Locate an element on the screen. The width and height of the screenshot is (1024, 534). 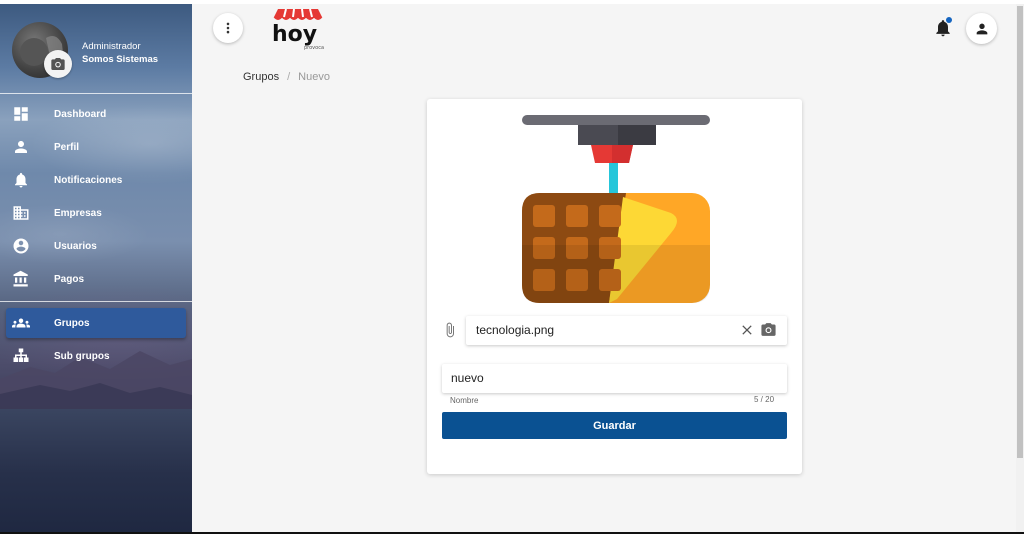
logo-subtext: provoca is located at coordinates (314, 48).